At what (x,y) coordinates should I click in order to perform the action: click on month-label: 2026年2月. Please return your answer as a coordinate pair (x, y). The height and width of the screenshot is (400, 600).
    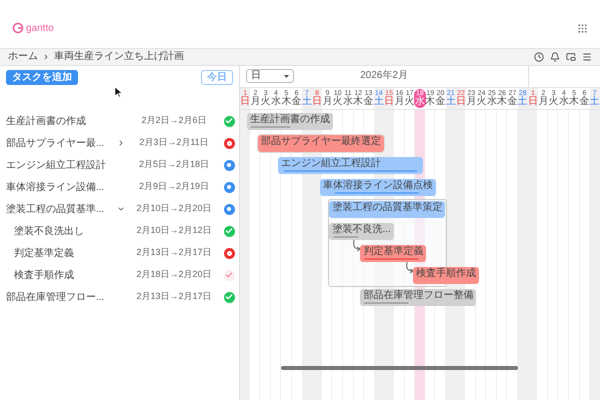
    Looking at the image, I should click on (384, 76).